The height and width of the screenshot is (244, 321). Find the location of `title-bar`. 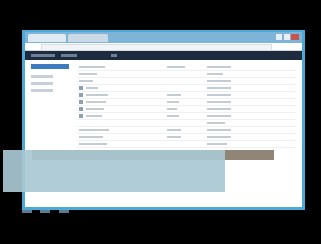

title-bar is located at coordinates (163, 37).